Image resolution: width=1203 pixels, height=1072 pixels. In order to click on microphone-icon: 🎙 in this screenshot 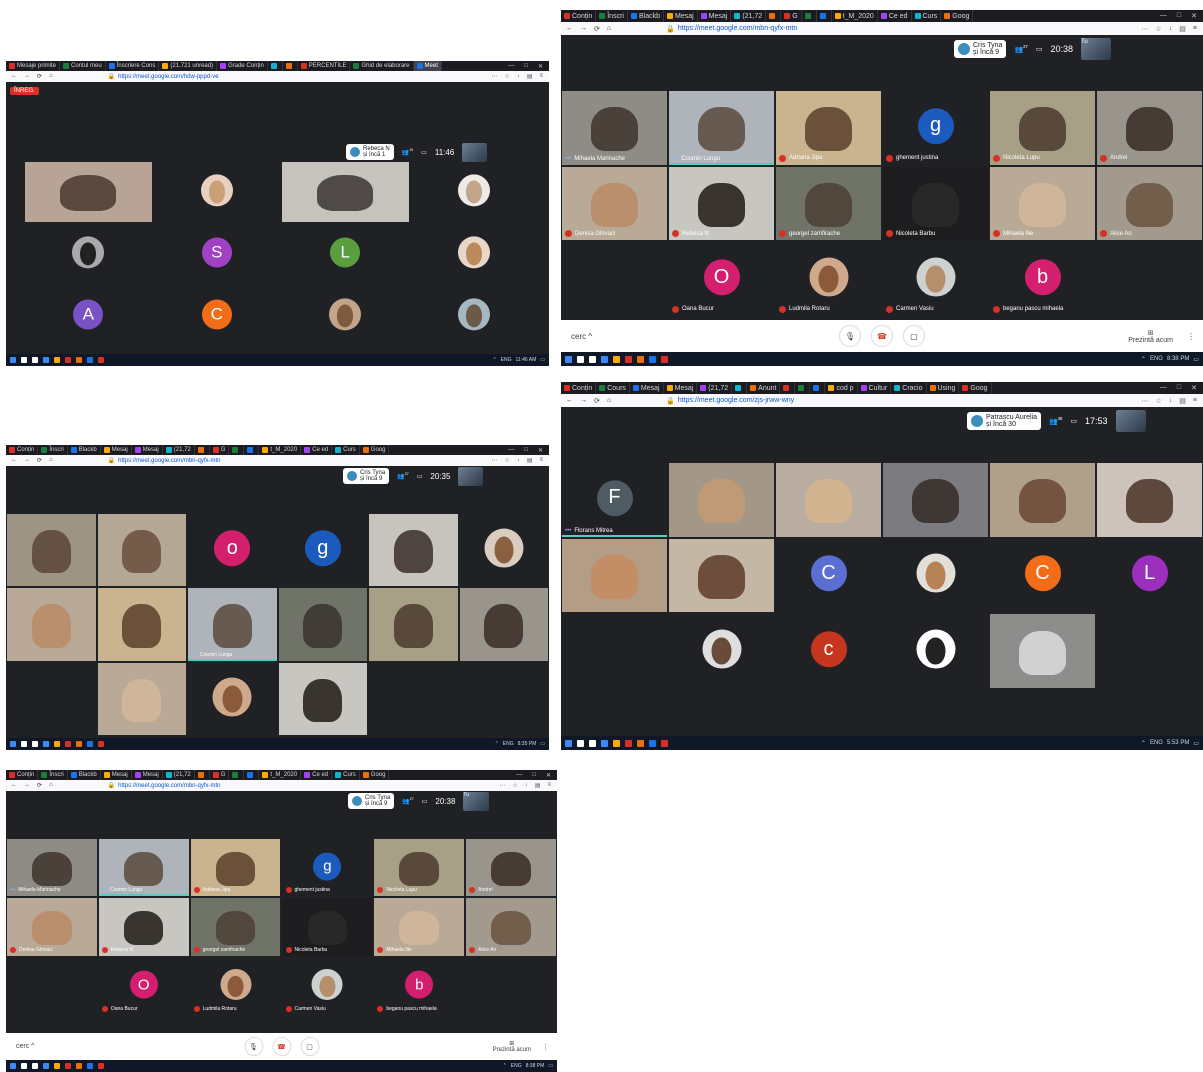, I will do `click(253, 1046)`.